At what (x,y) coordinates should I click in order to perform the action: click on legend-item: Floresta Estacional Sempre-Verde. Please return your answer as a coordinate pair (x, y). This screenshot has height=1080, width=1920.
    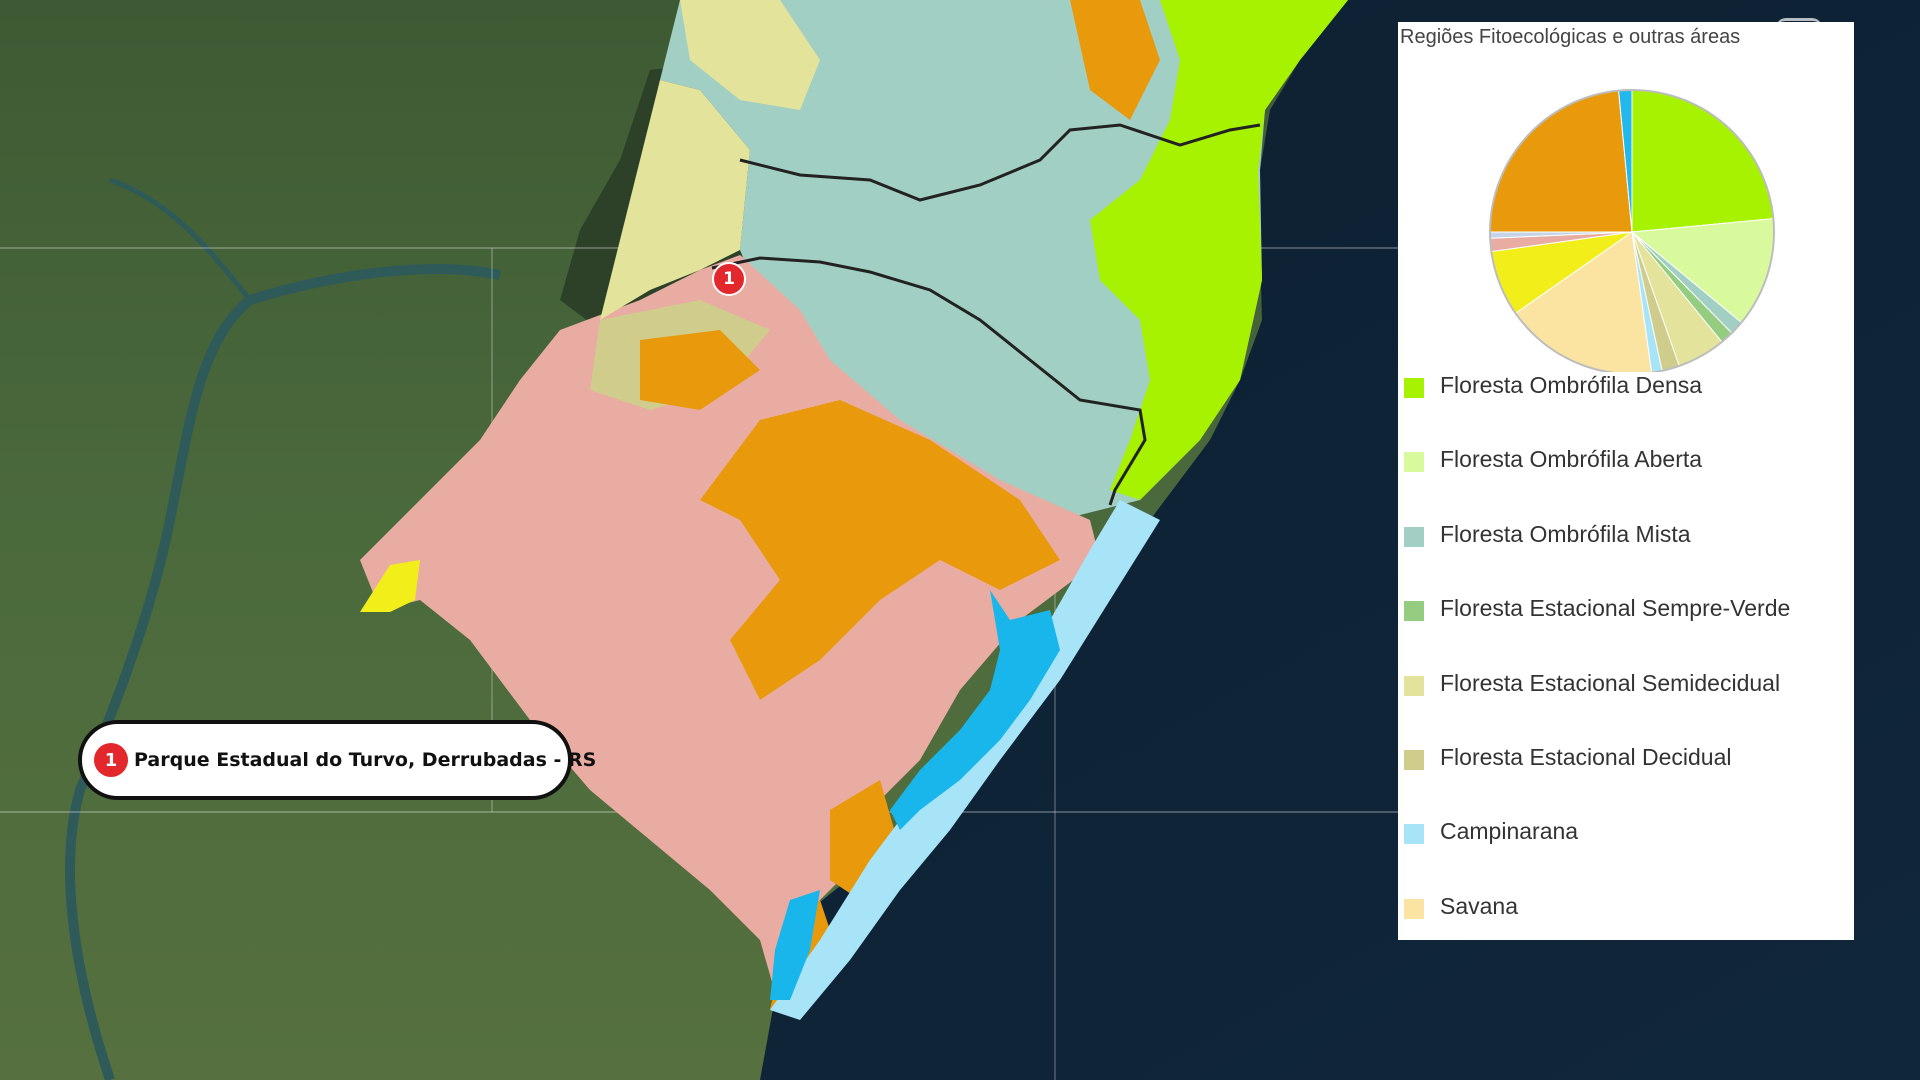
    Looking at the image, I should click on (1597, 632).